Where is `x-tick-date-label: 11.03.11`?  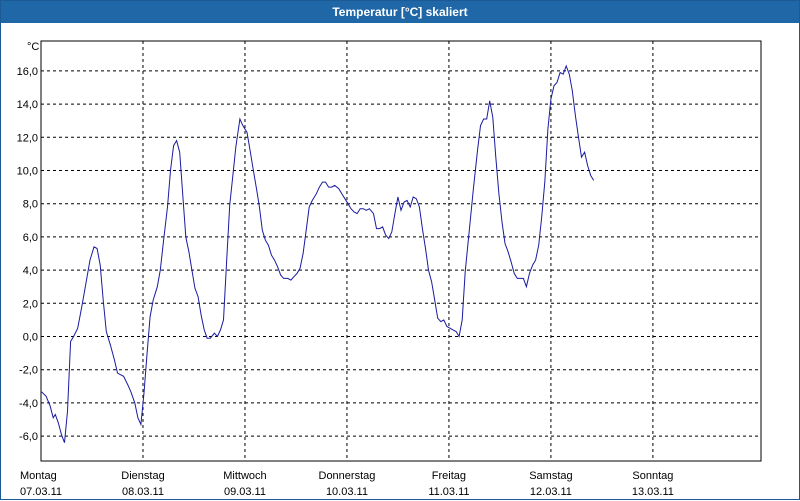
x-tick-date-label: 11.03.11 is located at coordinates (448, 492).